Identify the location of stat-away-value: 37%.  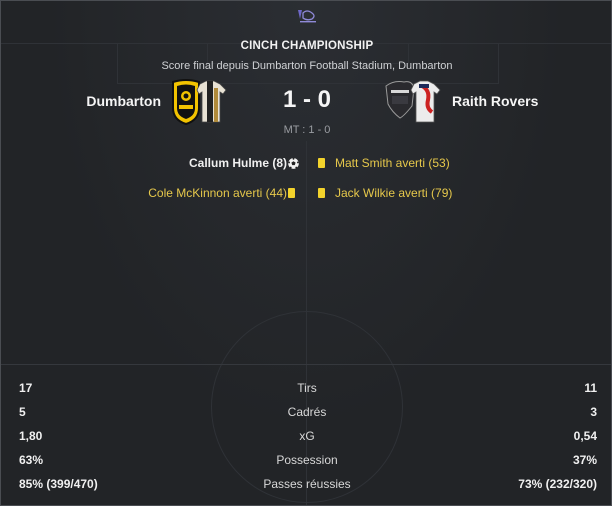
(584, 460).